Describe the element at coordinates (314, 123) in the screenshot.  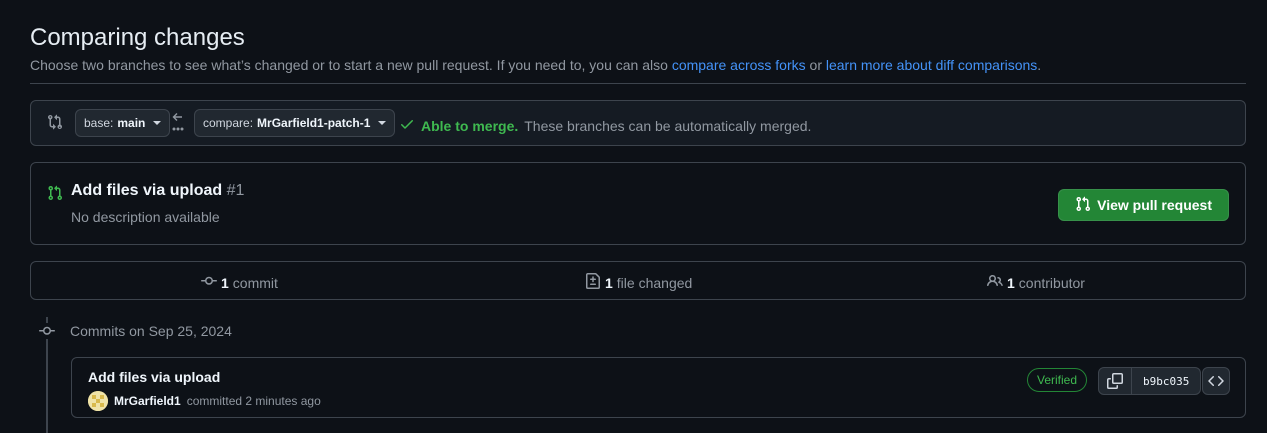
I see `compare-branch-name: MrGarfield1-patch-1` at that location.